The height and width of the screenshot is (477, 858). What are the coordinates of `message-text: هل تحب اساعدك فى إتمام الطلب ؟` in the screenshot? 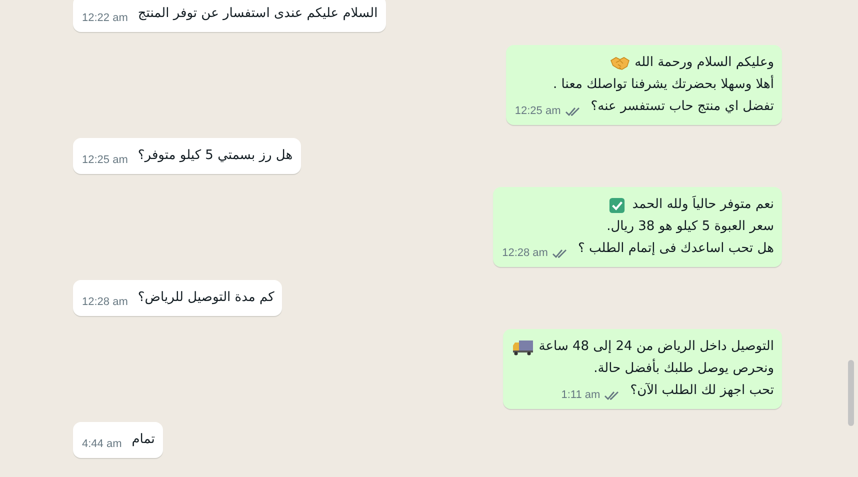 It's located at (676, 249).